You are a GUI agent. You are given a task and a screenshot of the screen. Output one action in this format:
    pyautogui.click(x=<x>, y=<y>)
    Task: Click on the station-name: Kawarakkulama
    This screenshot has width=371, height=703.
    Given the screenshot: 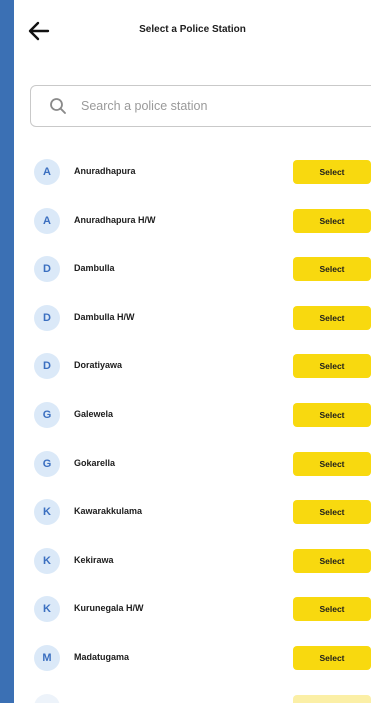 What is the action you would take?
    pyautogui.click(x=108, y=511)
    